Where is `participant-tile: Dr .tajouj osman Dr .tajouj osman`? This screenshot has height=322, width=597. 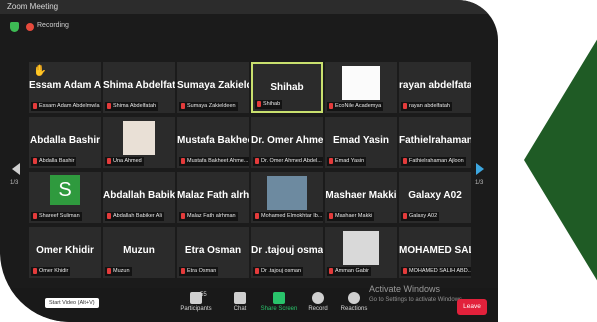
participant-tile: Dr .tajouj osman Dr .tajouj osman is located at coordinates (287, 252).